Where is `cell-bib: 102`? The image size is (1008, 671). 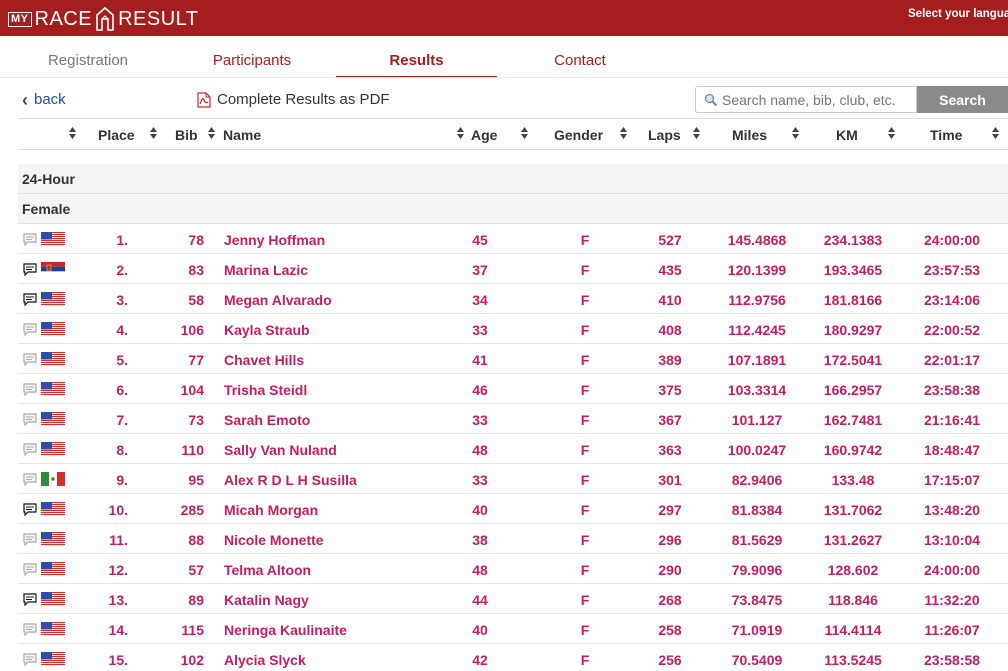 cell-bib: 102 is located at coordinates (192, 660).